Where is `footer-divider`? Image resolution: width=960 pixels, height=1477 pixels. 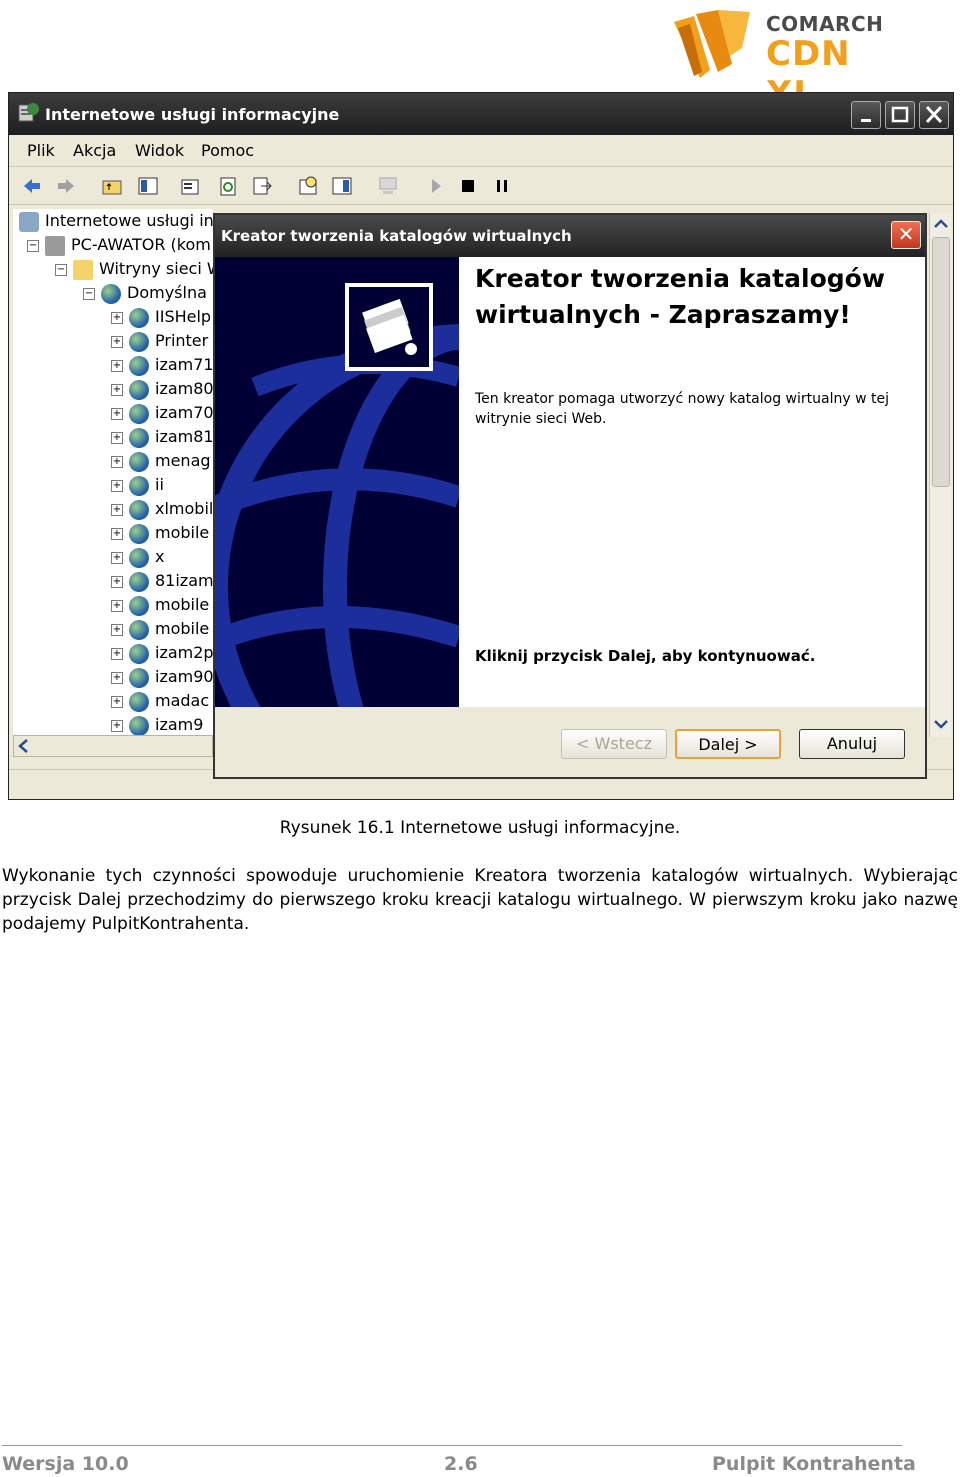
footer-divider is located at coordinates (452, 1445).